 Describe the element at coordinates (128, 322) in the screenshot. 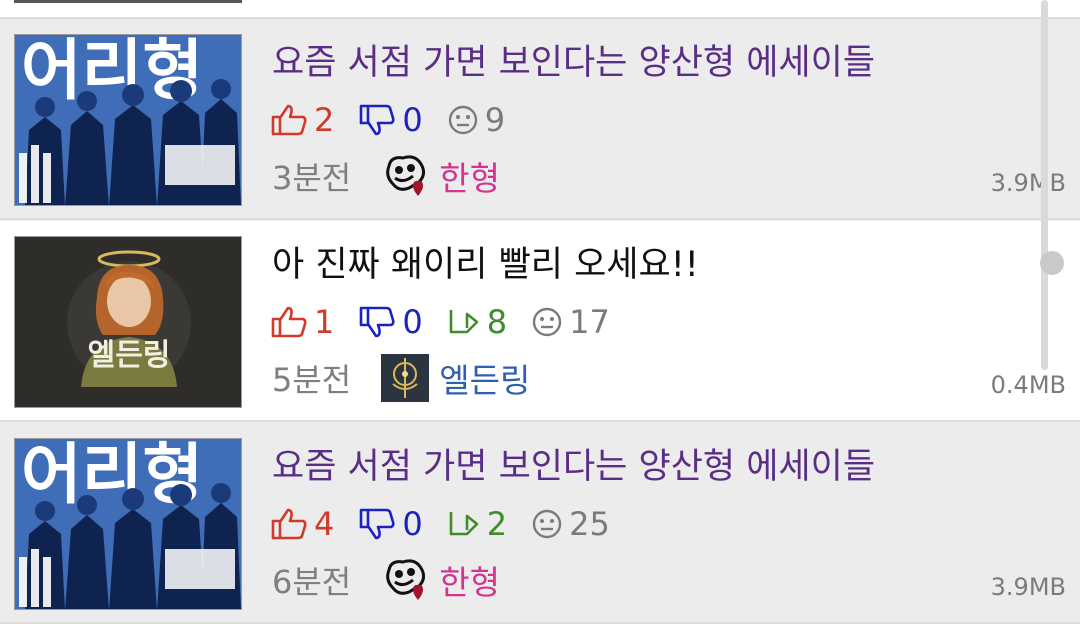

I see `post-thumbnail: 엘든링` at that location.